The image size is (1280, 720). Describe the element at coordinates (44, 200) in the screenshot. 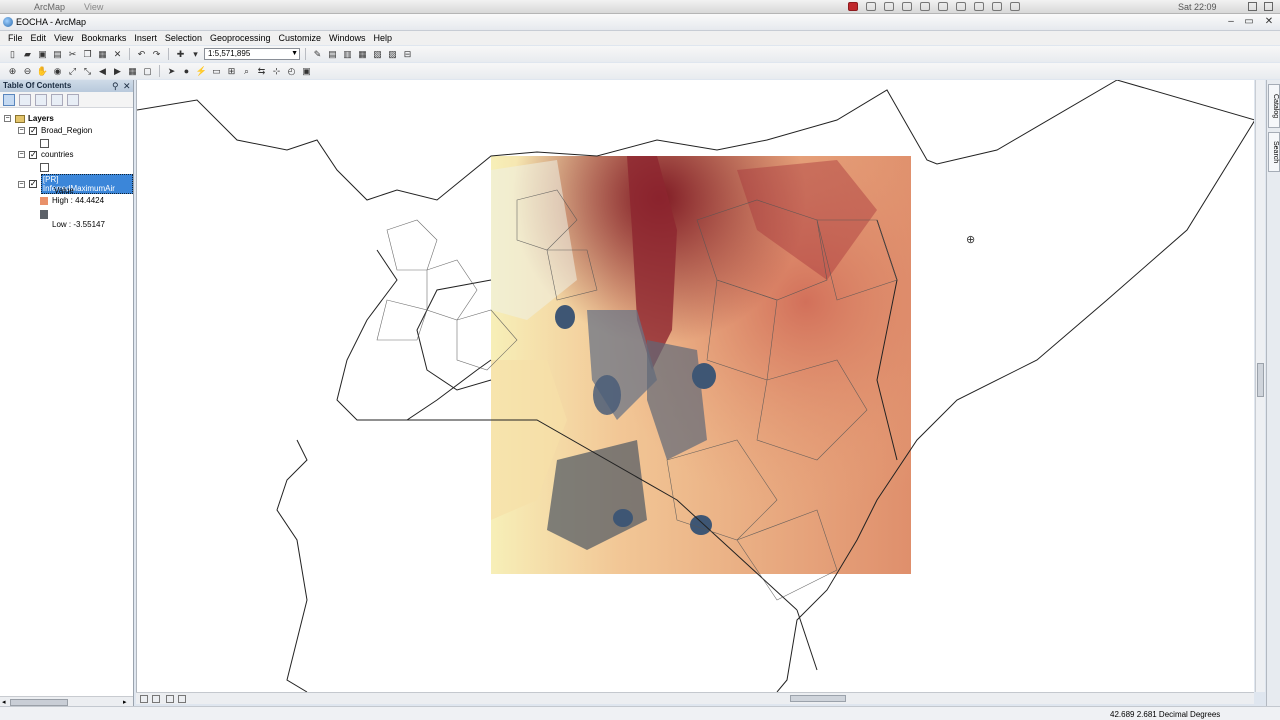

I see `color-ramp-high-swatch` at that location.